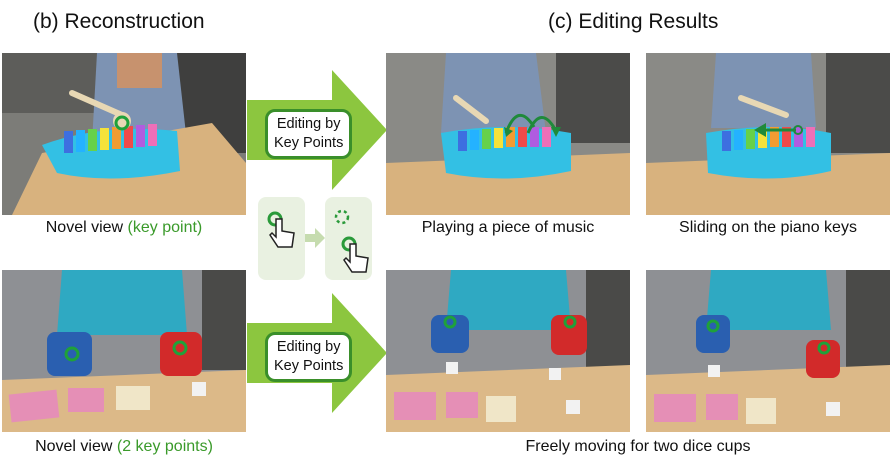 The height and width of the screenshot is (467, 891). Describe the element at coordinates (768, 351) in the screenshot. I see `dice-cups-edit-2-photo` at that location.